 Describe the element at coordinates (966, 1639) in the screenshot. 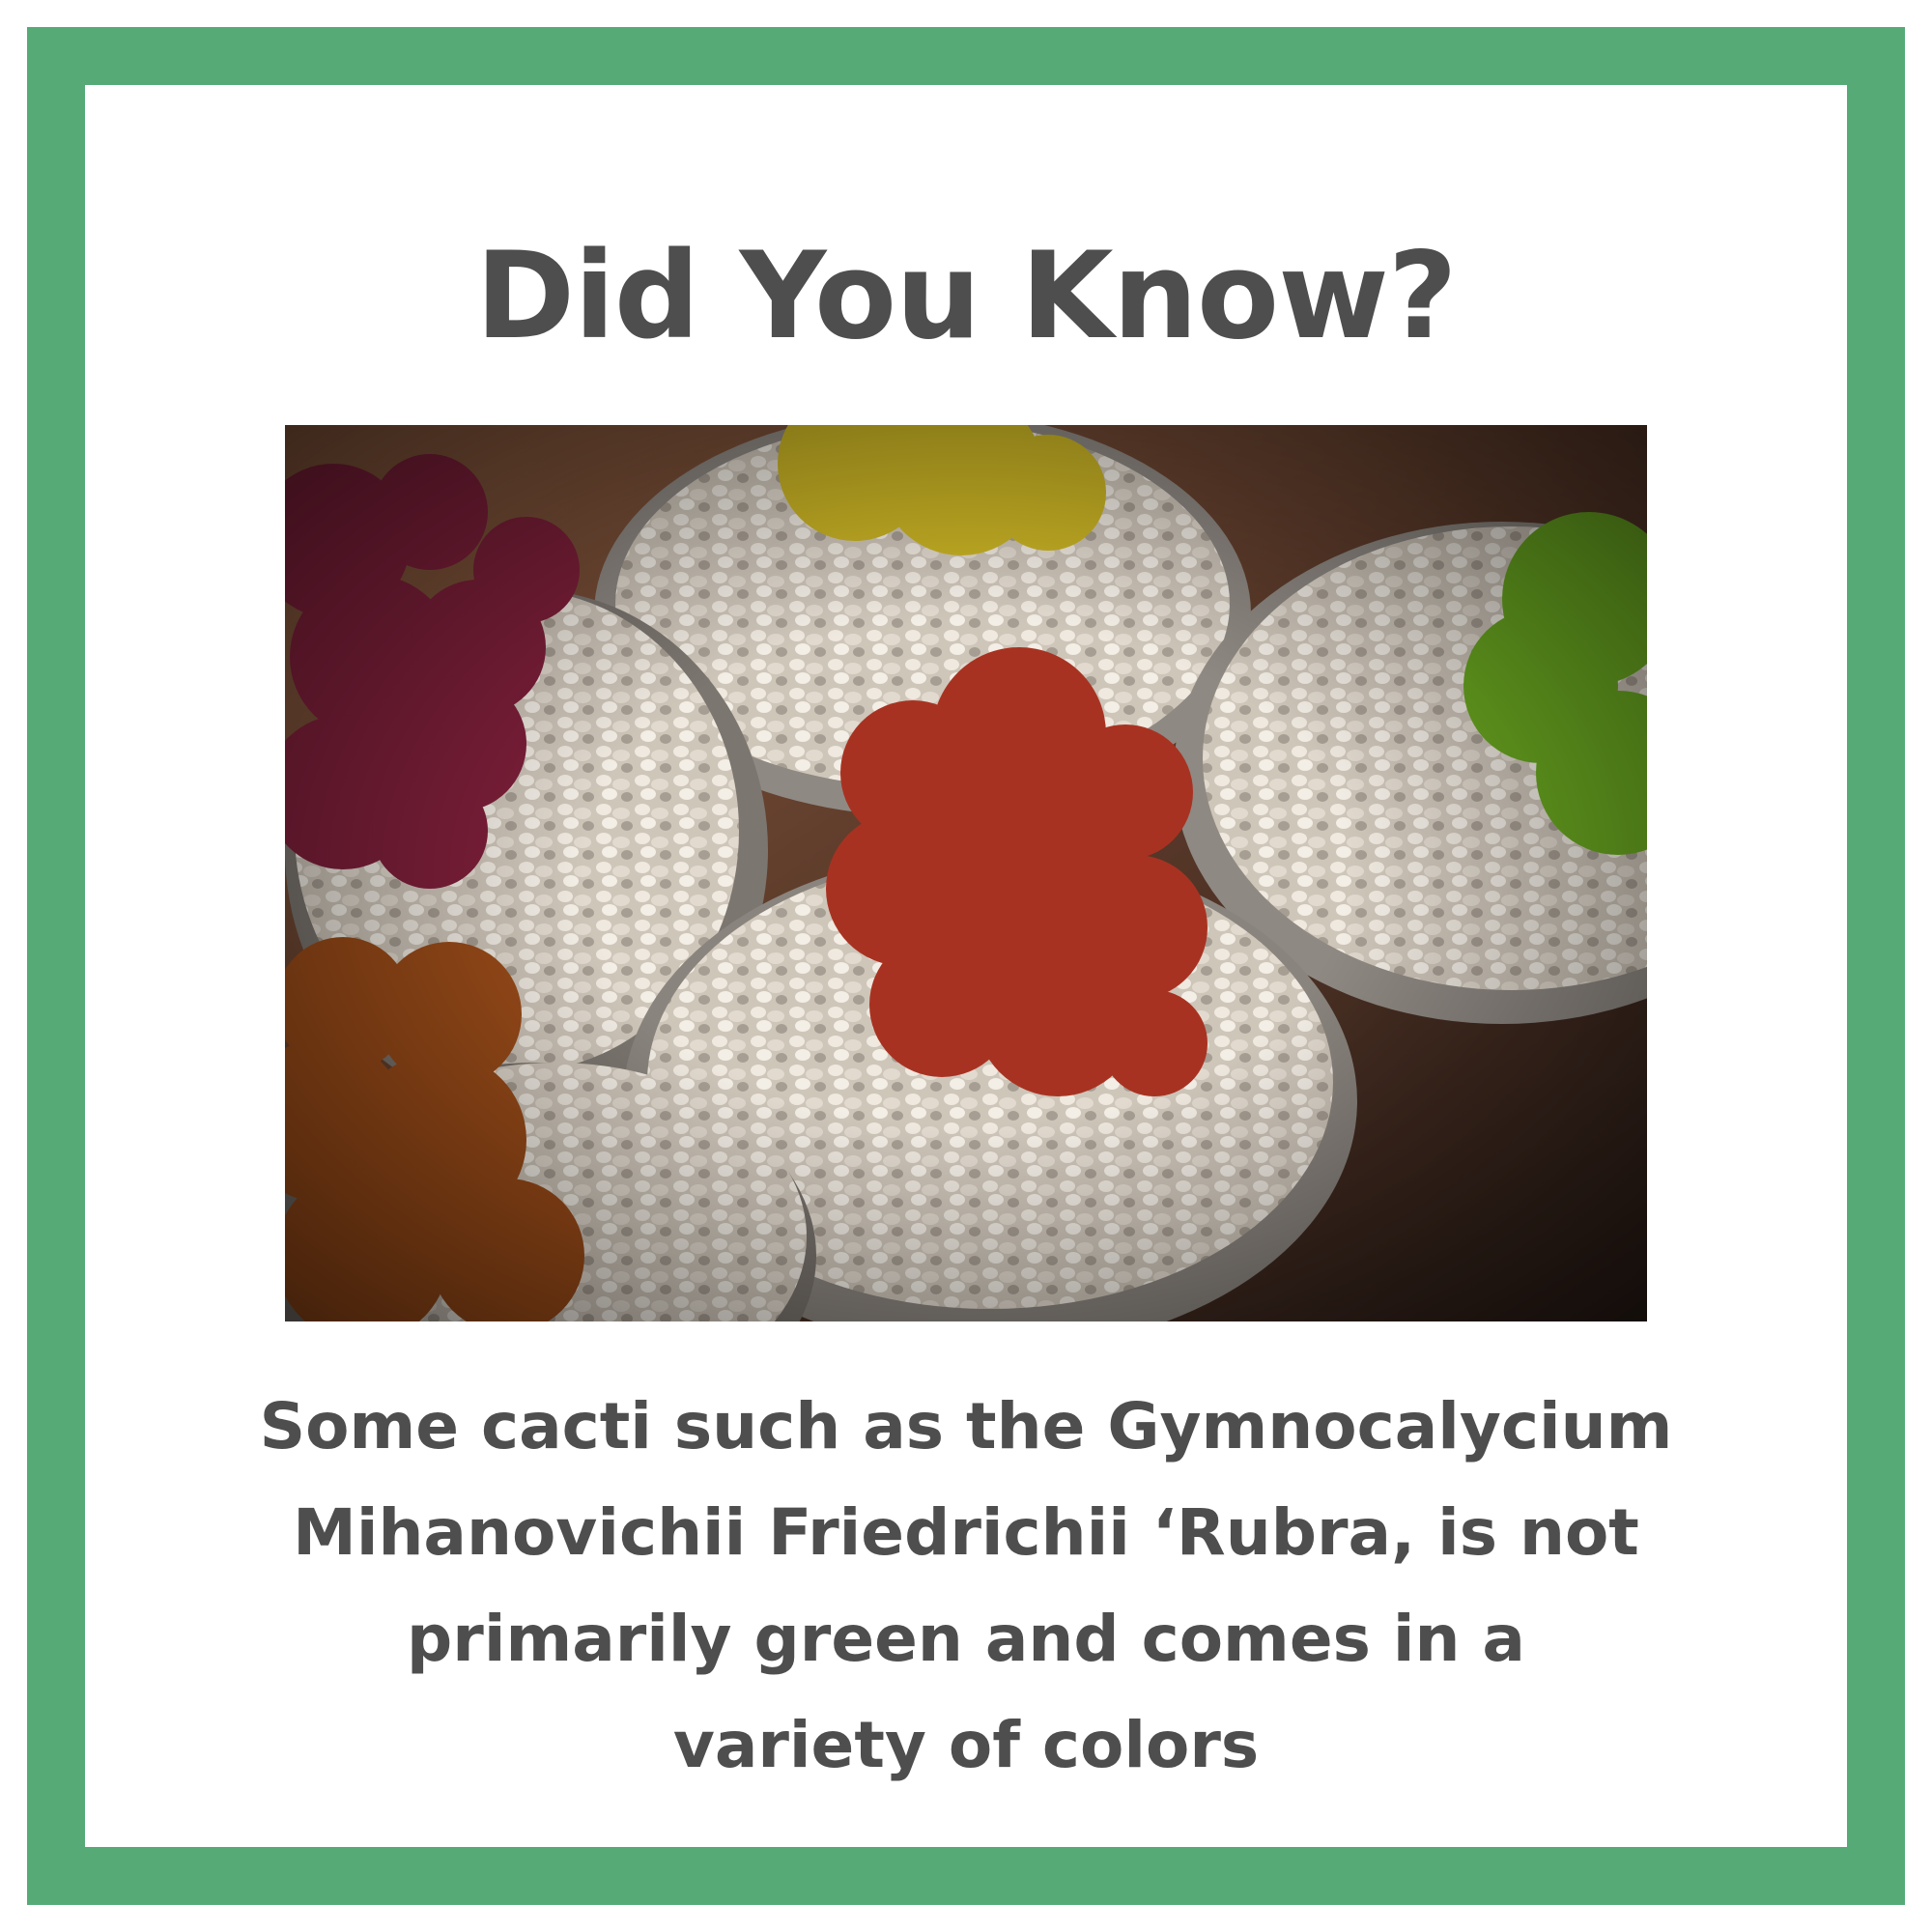

I see `caption-line: primarily green and comes in a` at that location.